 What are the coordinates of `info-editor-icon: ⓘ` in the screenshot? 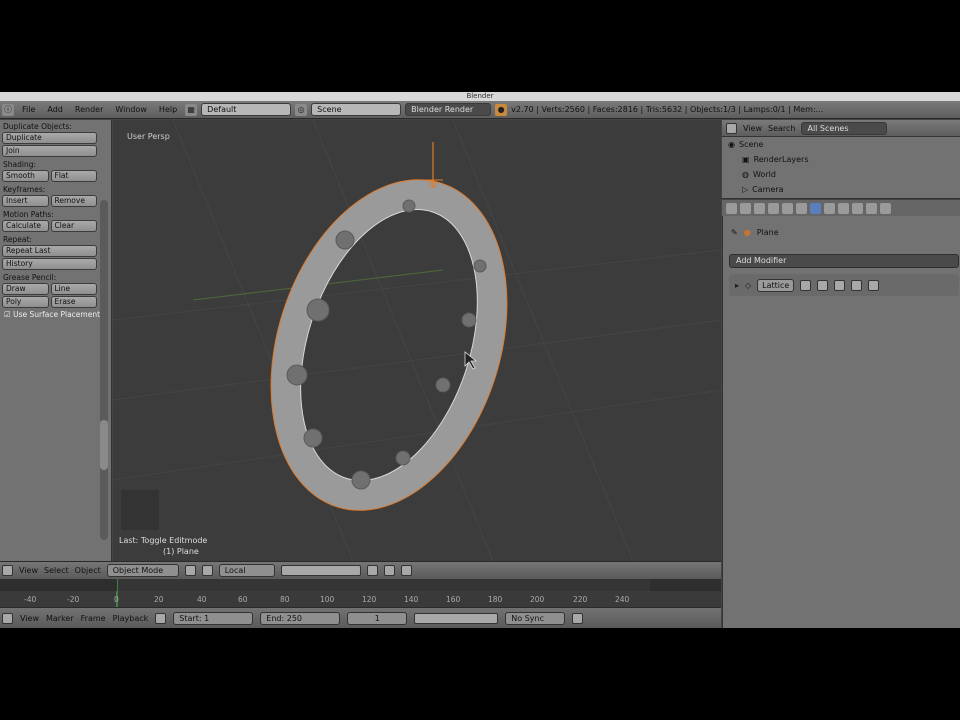 It's located at (8, 109).